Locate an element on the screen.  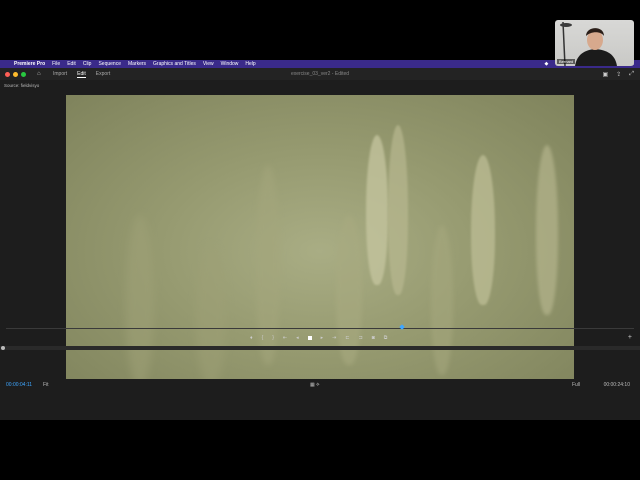
stop-icon is located at coordinates (309, 338).